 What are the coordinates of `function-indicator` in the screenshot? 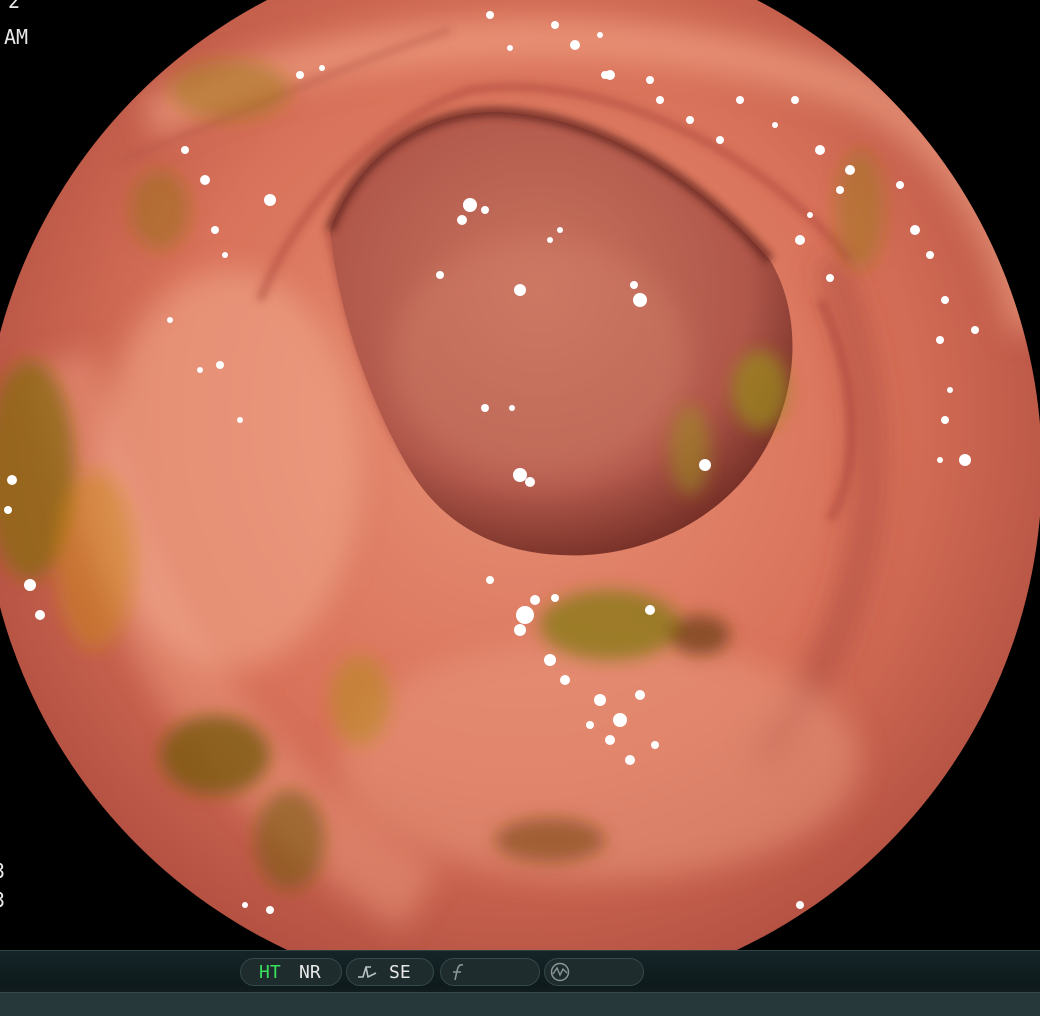 It's located at (490, 972).